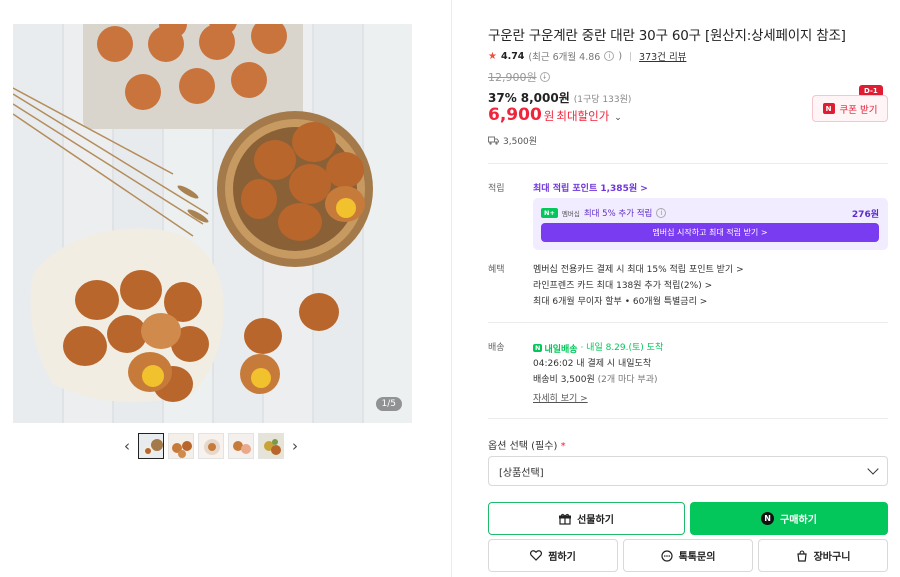 The height and width of the screenshot is (577, 900). I want to click on coupon-button: N 쿠폰 받기, so click(850, 108).